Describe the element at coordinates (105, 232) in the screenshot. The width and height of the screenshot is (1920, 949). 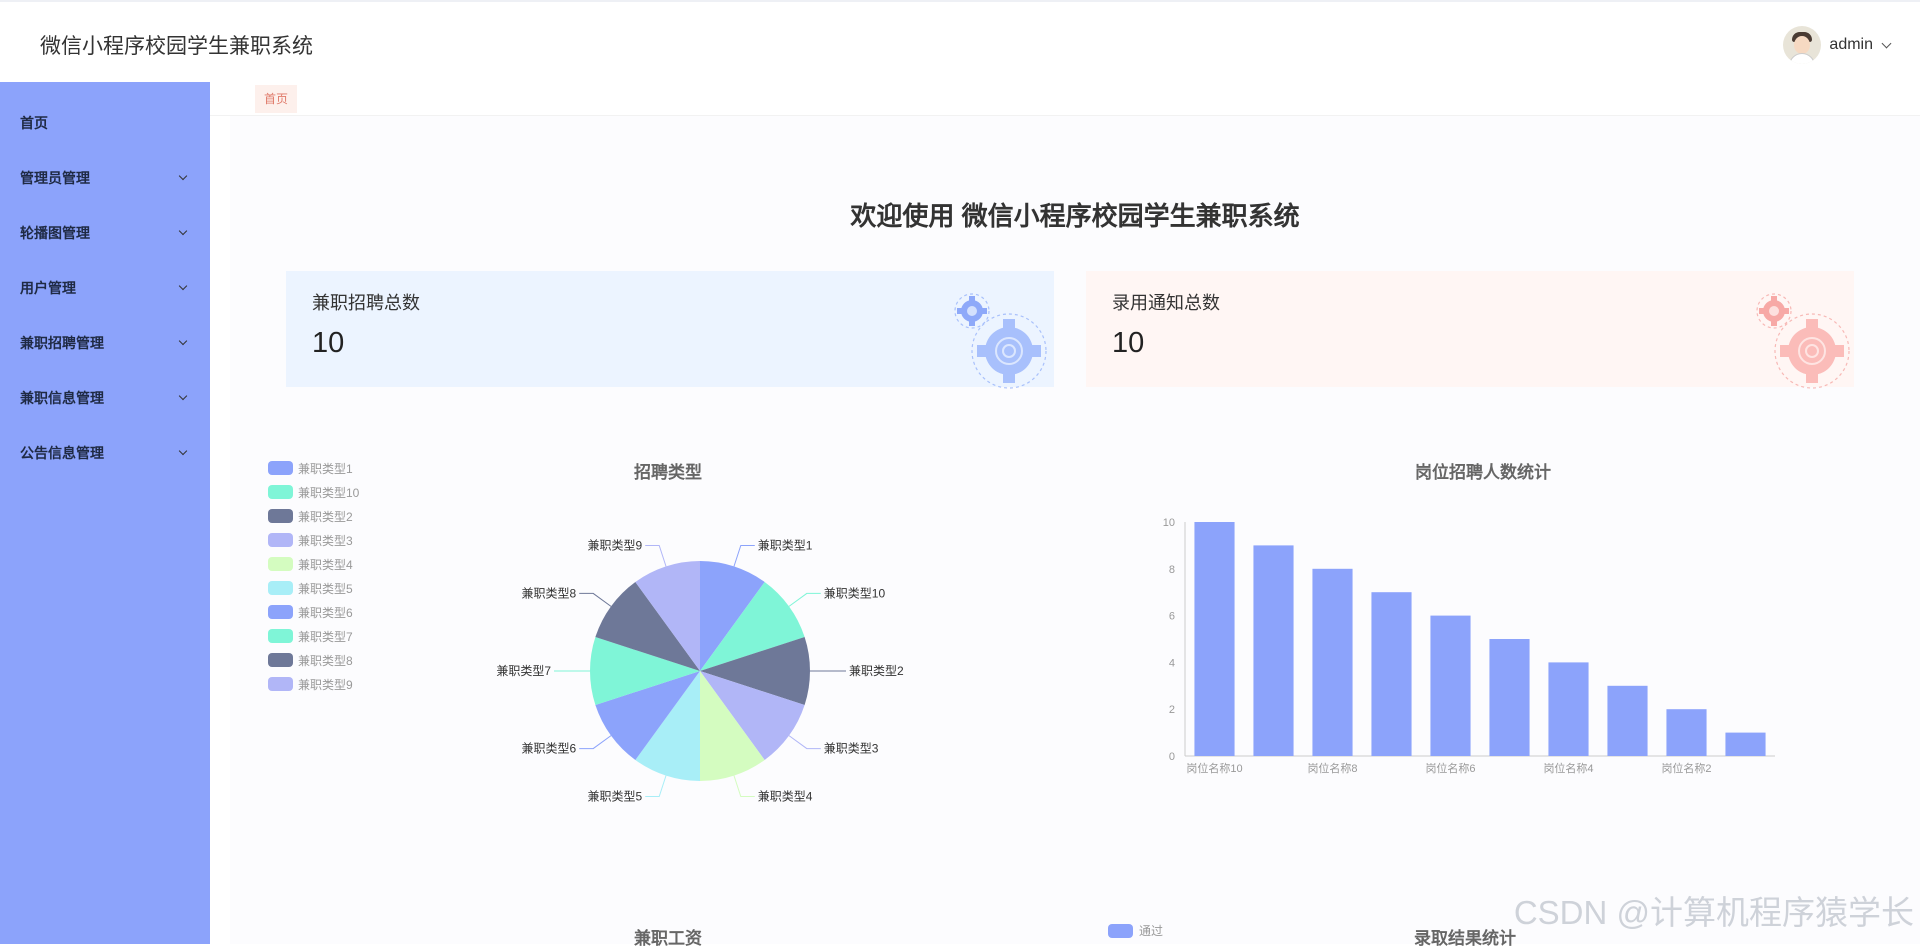
I see `sidebar-item-carousel: 轮播图管理` at that location.